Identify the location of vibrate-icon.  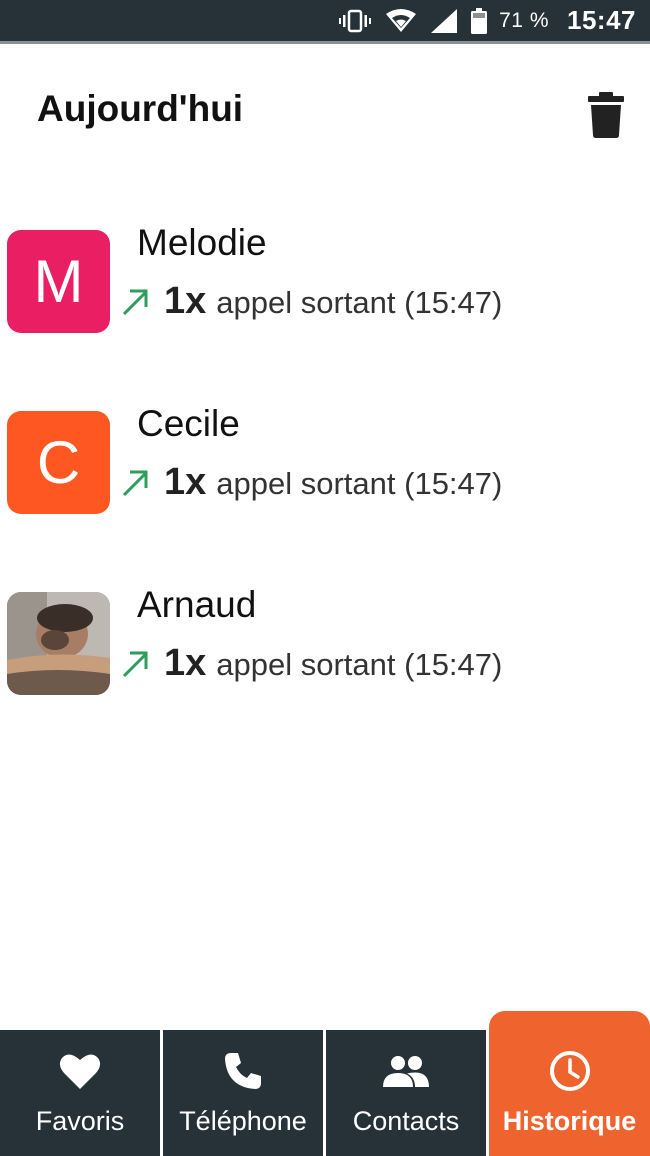
(355, 21).